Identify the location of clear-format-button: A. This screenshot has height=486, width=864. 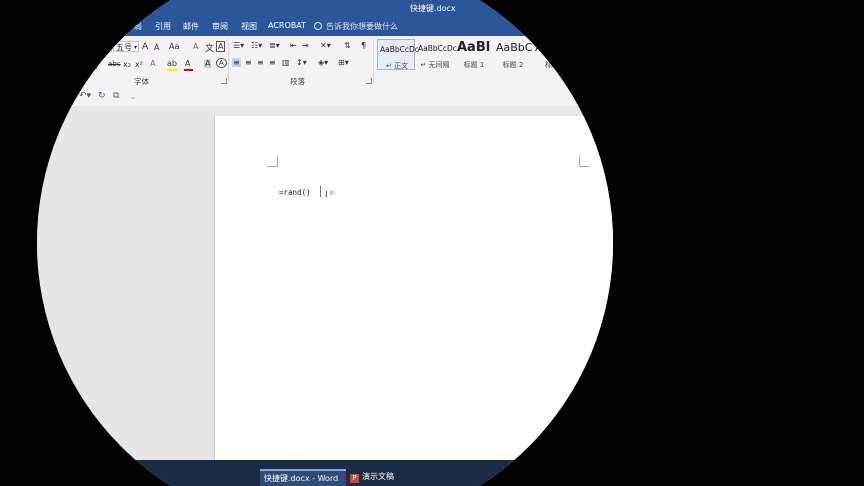
(195, 46).